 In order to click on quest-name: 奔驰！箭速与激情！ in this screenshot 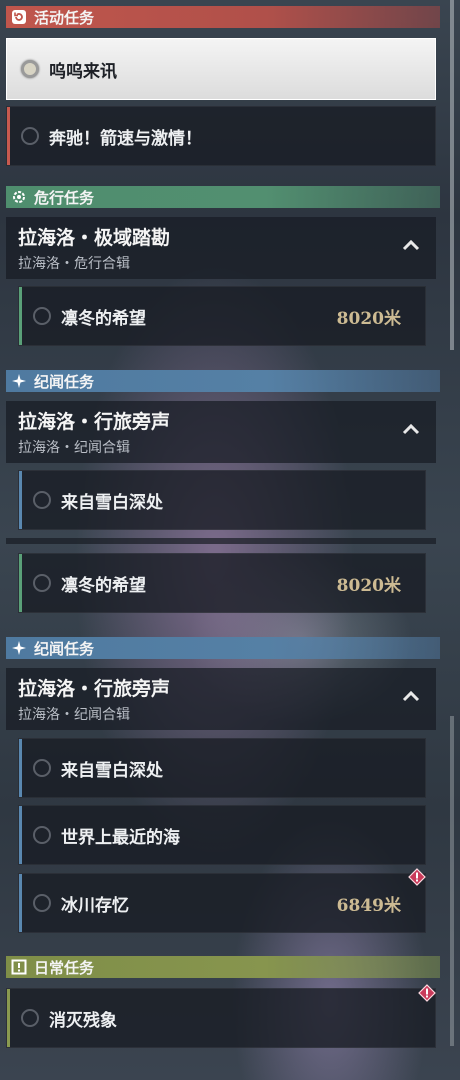, I will do `click(125, 138)`.